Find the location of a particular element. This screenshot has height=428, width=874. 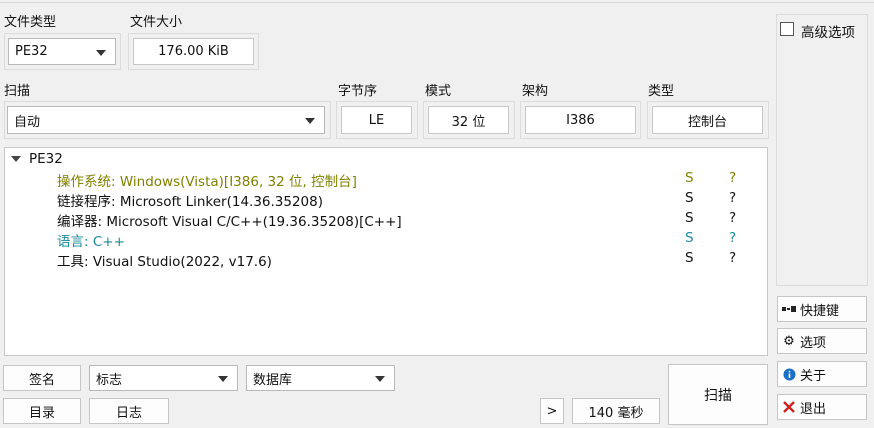

scan-time-display: 140 毫秒 is located at coordinates (616, 411).